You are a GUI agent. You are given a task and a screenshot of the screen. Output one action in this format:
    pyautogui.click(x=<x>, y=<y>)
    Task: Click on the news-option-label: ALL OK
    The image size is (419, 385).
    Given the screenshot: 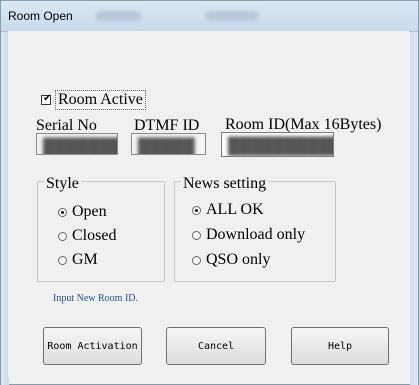 What is the action you would take?
    pyautogui.click(x=235, y=209)
    